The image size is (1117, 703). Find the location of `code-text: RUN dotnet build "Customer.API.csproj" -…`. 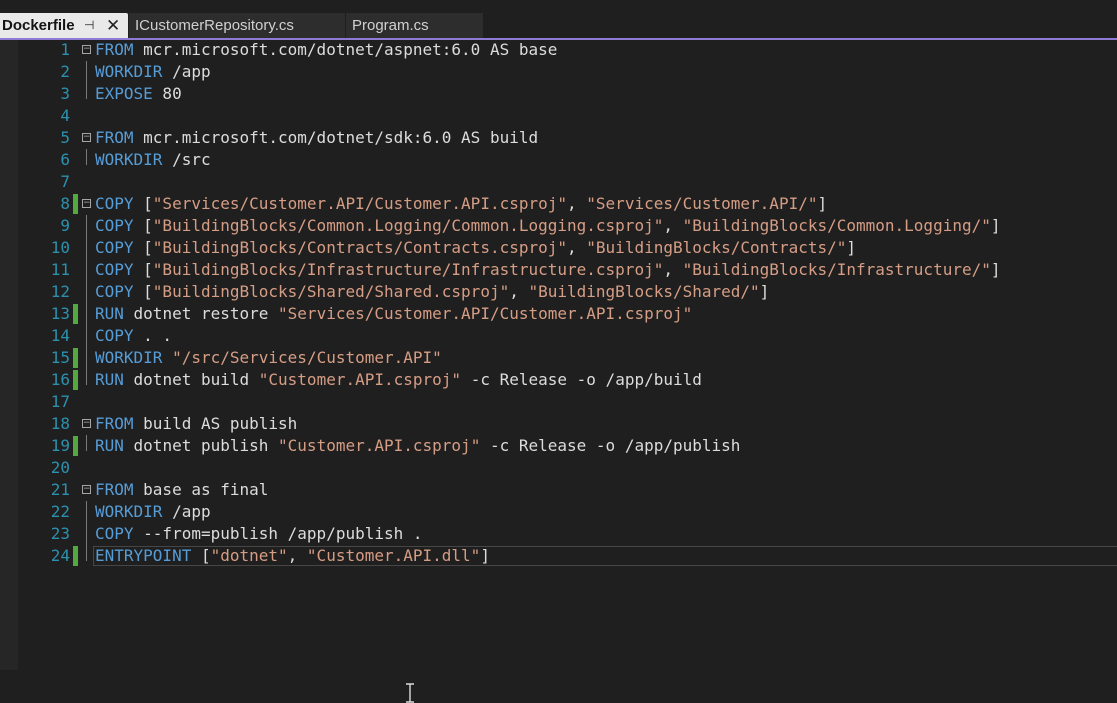

code-text: RUN dotnet build "Customer.API.csproj" -… is located at coordinates (398, 380).